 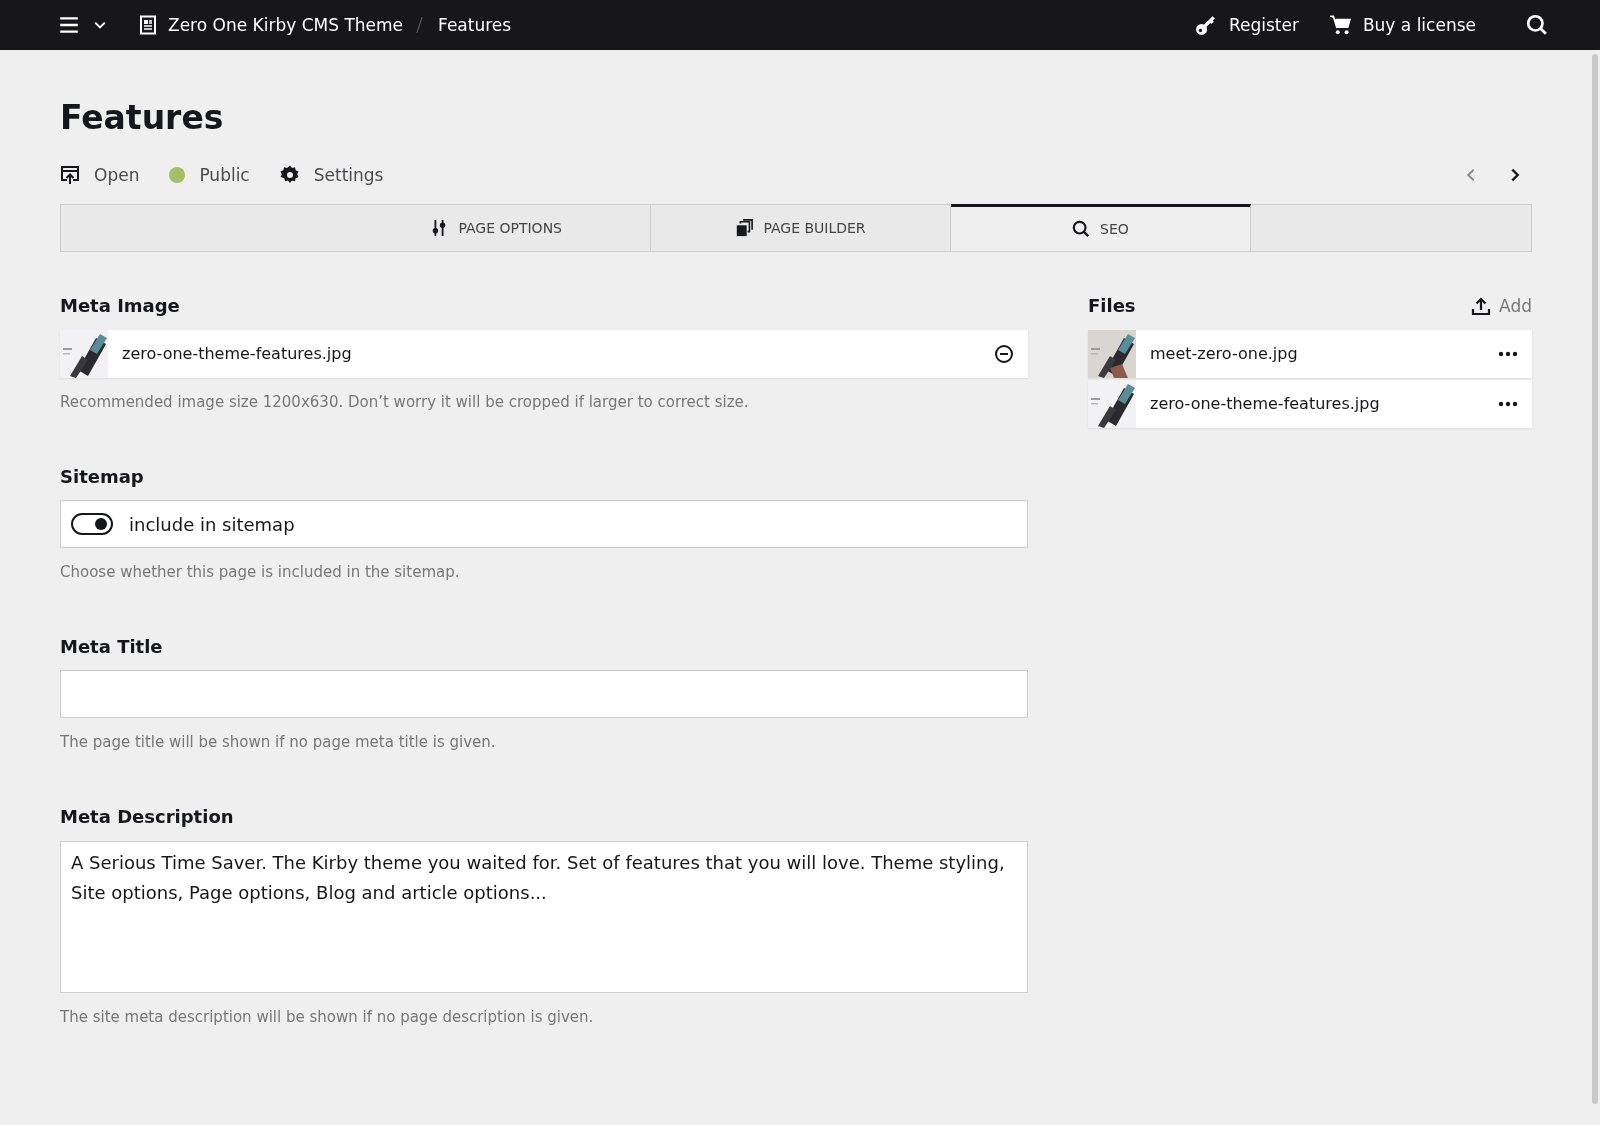 What do you see at coordinates (1205, 25) in the screenshot?
I see `key-icon` at bounding box center [1205, 25].